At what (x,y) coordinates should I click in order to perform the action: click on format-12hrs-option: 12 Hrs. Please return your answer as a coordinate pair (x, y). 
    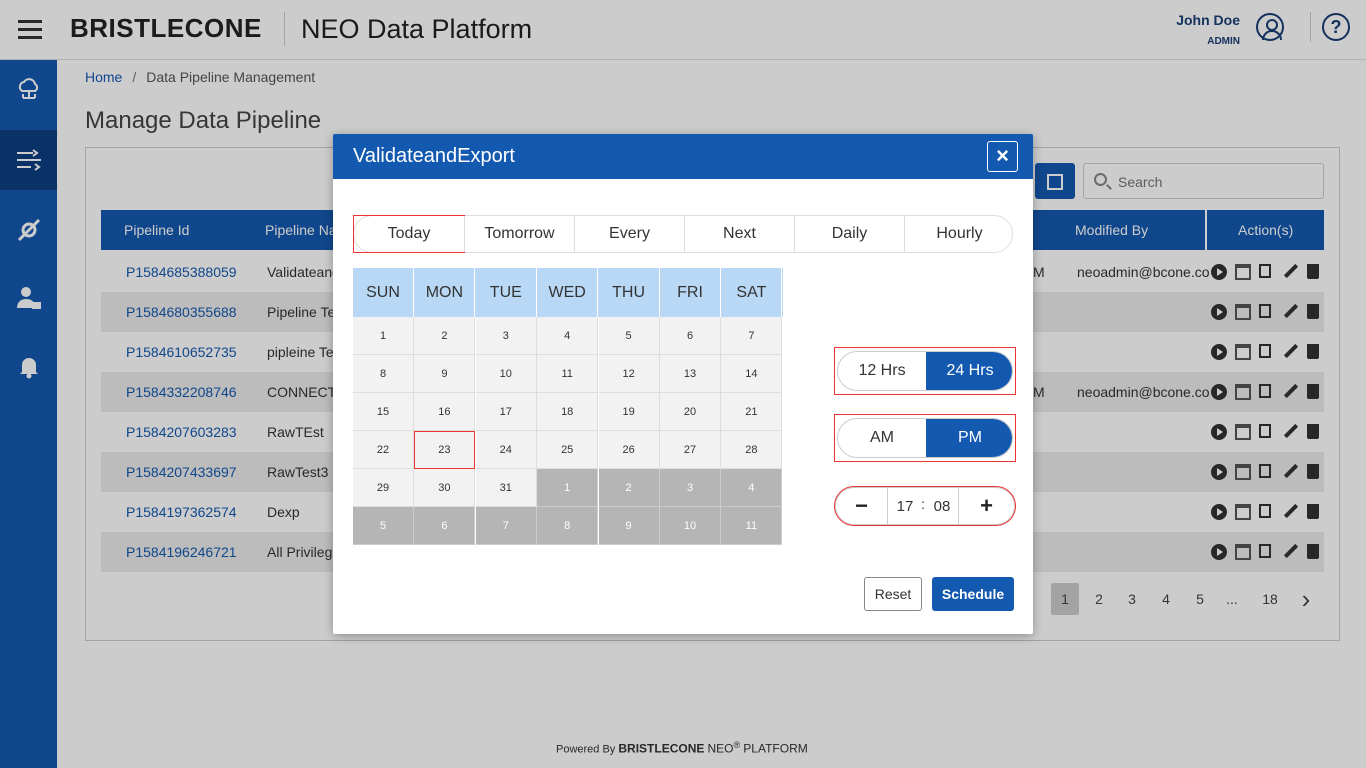
    Looking at the image, I should click on (882, 371).